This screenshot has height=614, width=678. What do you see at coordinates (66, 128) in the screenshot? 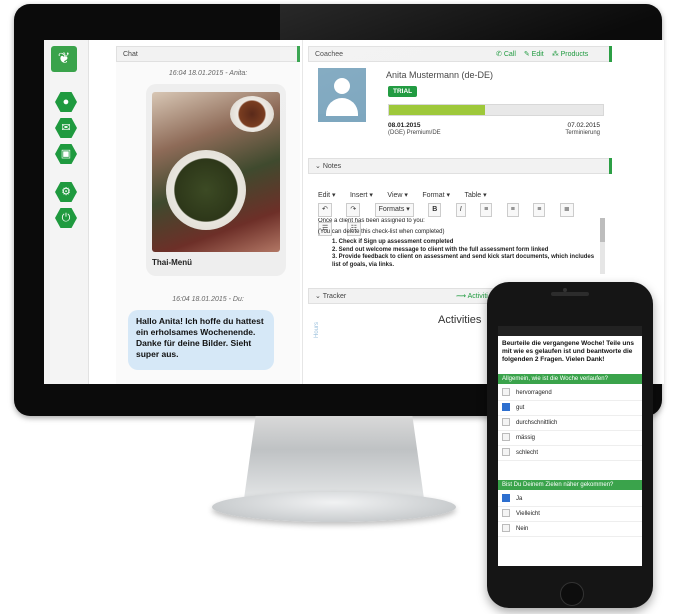
I see `chat-icon: ✉` at bounding box center [66, 128].